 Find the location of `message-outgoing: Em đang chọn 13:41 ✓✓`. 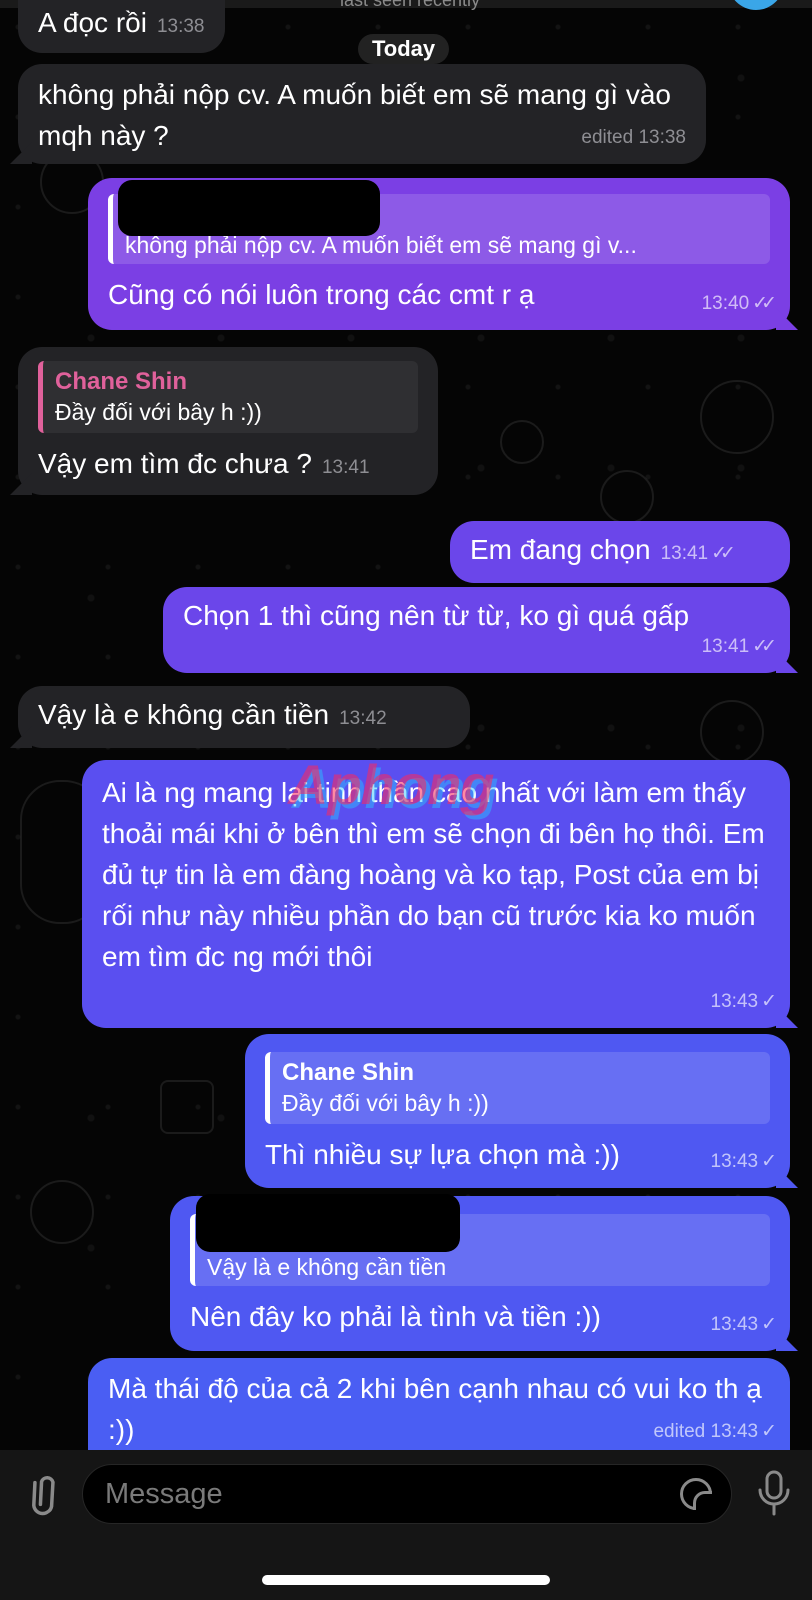

message-outgoing: Em đang chọn 13:41 ✓✓ is located at coordinates (620, 552).